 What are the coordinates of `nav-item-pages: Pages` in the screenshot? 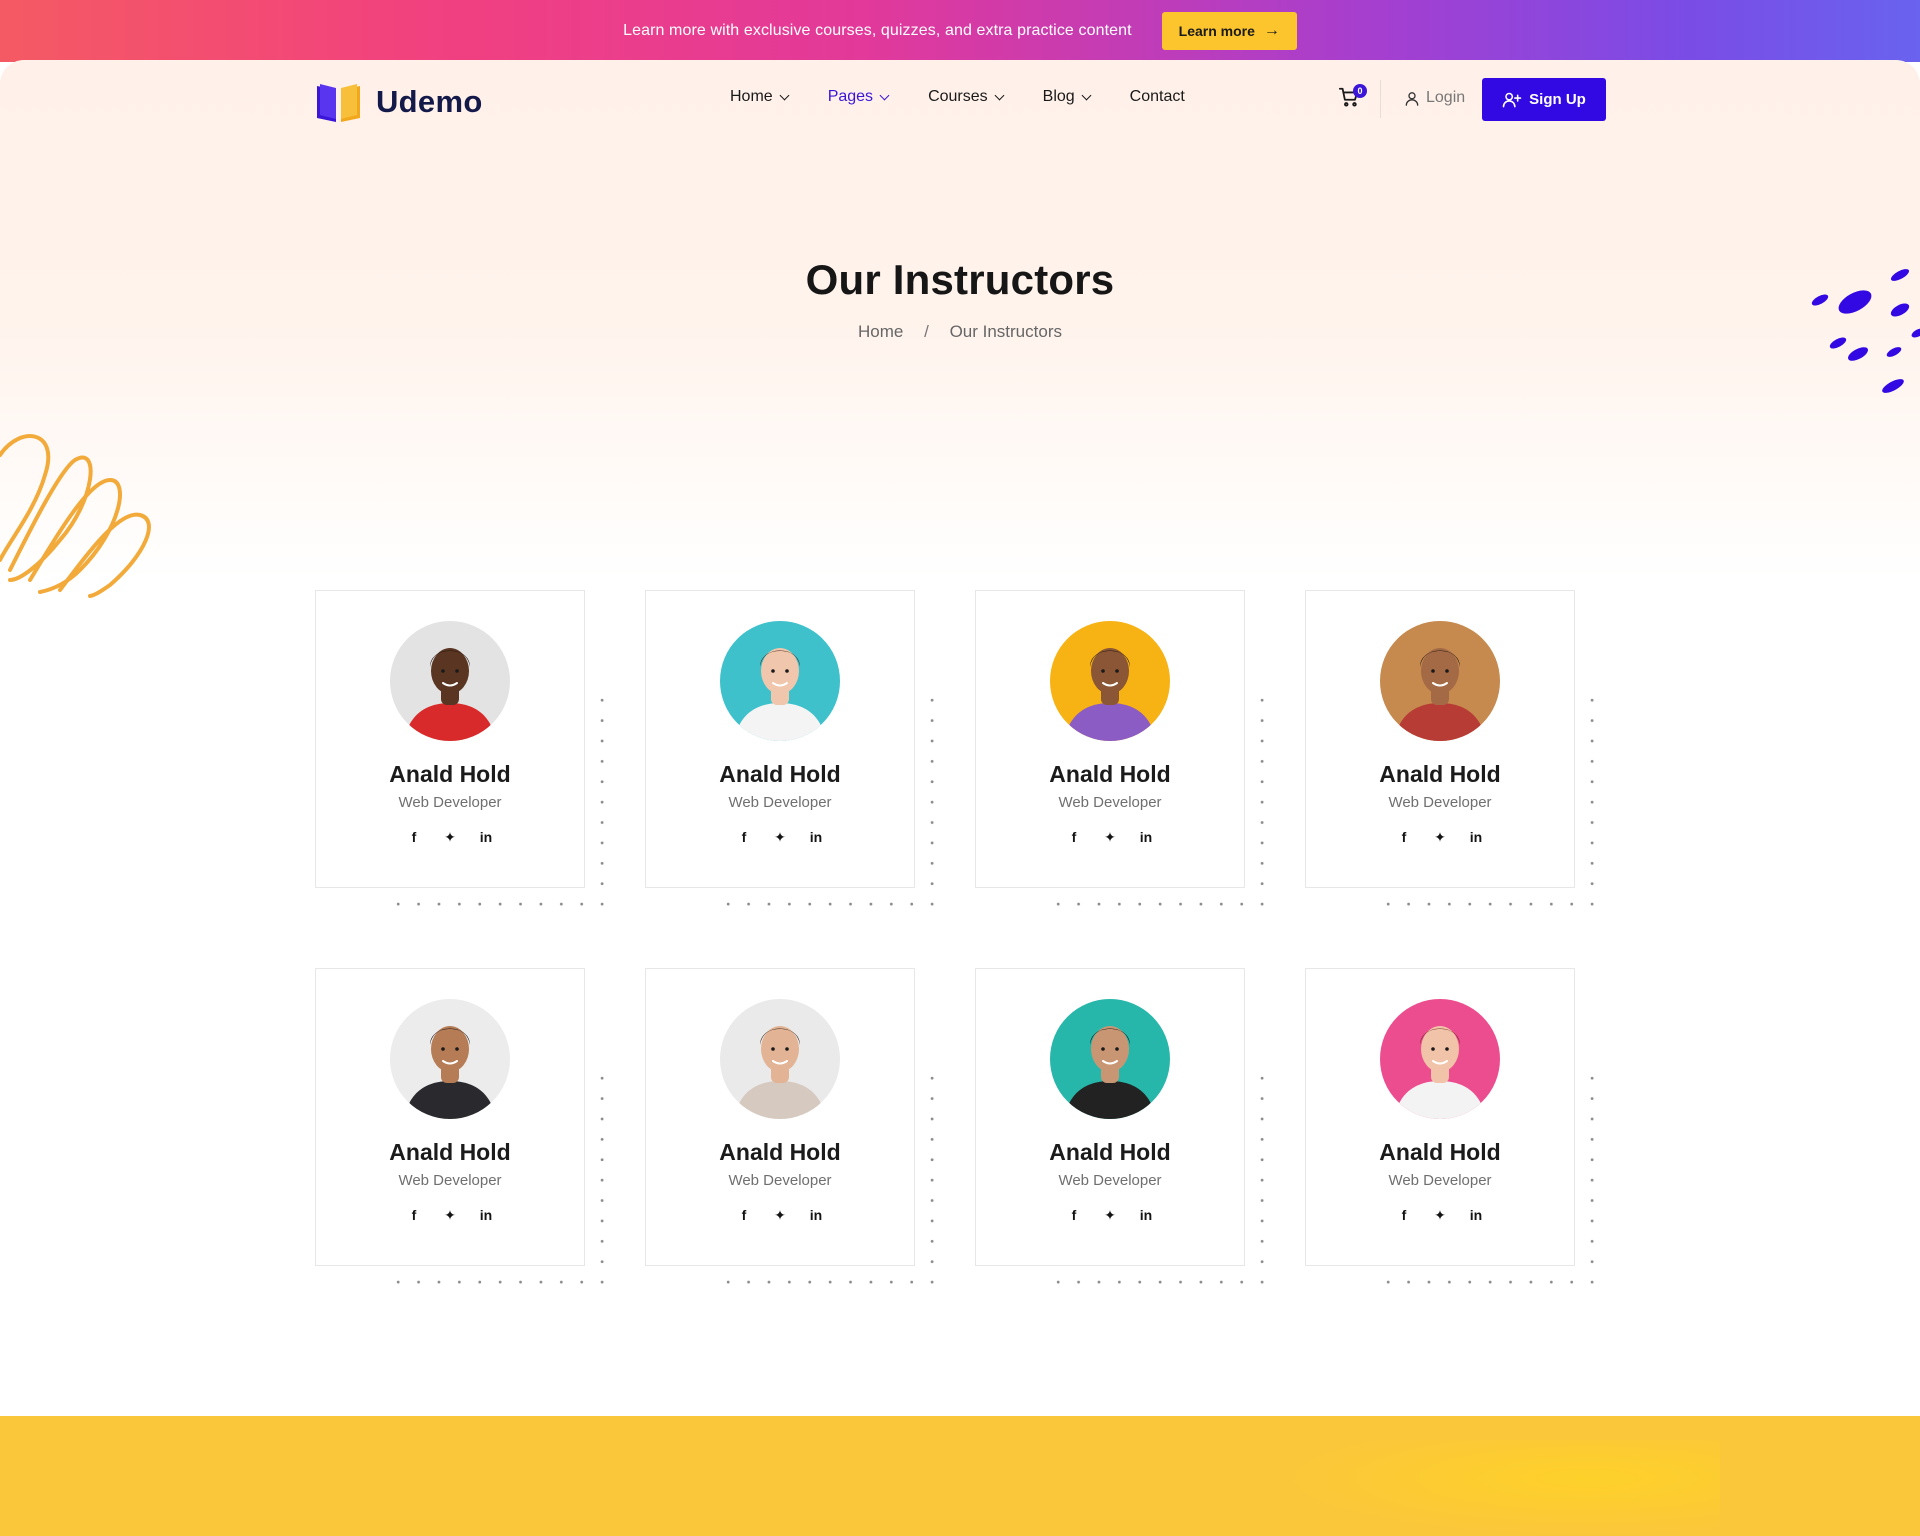 It's located at (858, 97).